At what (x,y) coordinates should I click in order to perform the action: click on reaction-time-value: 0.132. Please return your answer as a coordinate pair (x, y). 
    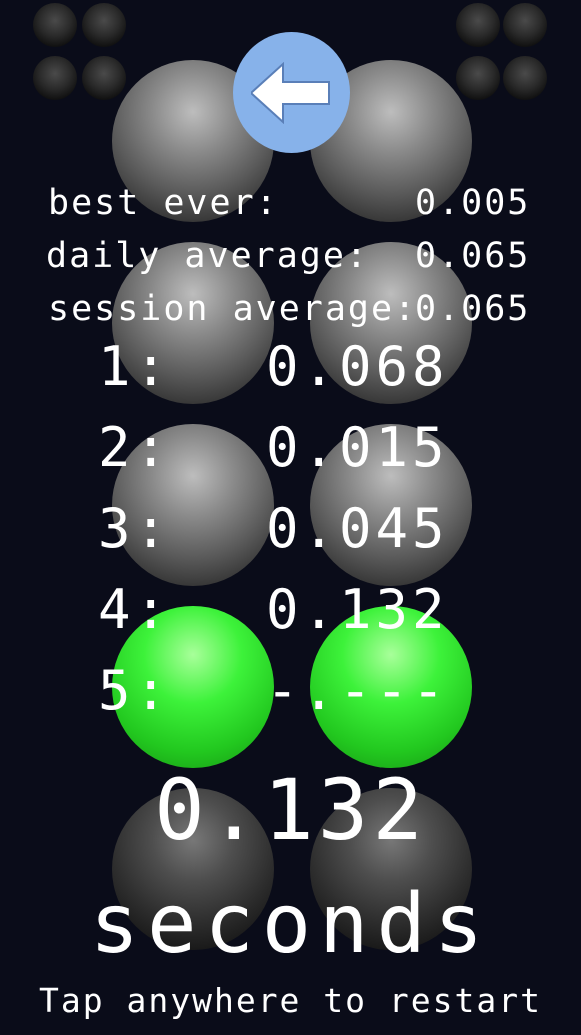
    Looking at the image, I should click on (290, 810).